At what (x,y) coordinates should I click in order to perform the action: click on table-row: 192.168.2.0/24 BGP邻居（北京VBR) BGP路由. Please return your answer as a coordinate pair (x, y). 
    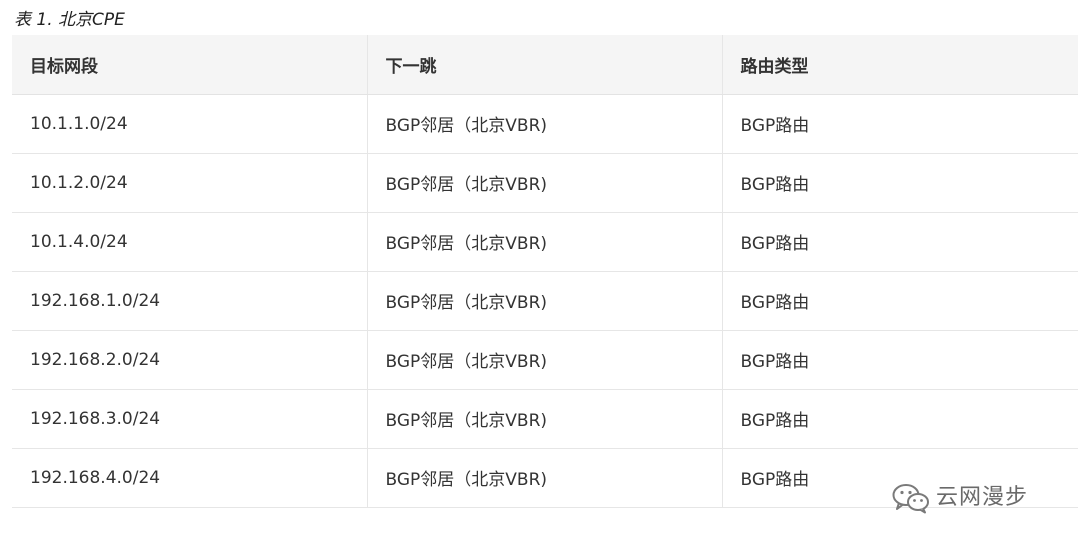
    Looking at the image, I should click on (545, 360).